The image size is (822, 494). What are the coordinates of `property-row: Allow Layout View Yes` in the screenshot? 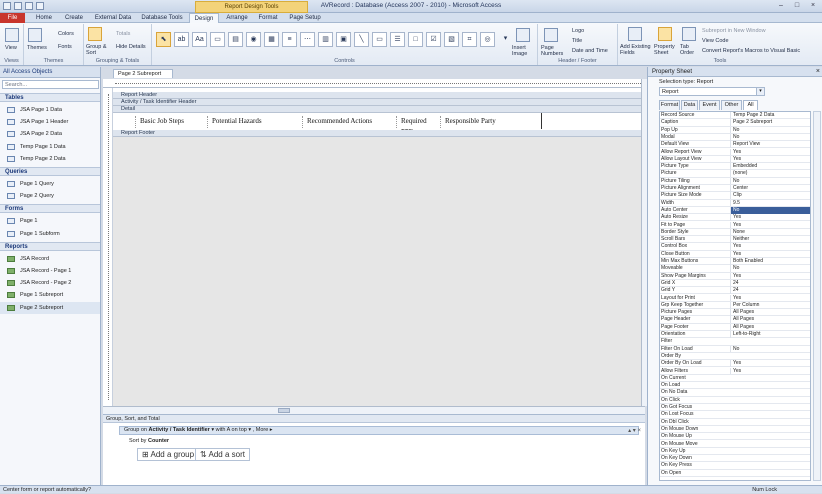 It's located at (735, 159).